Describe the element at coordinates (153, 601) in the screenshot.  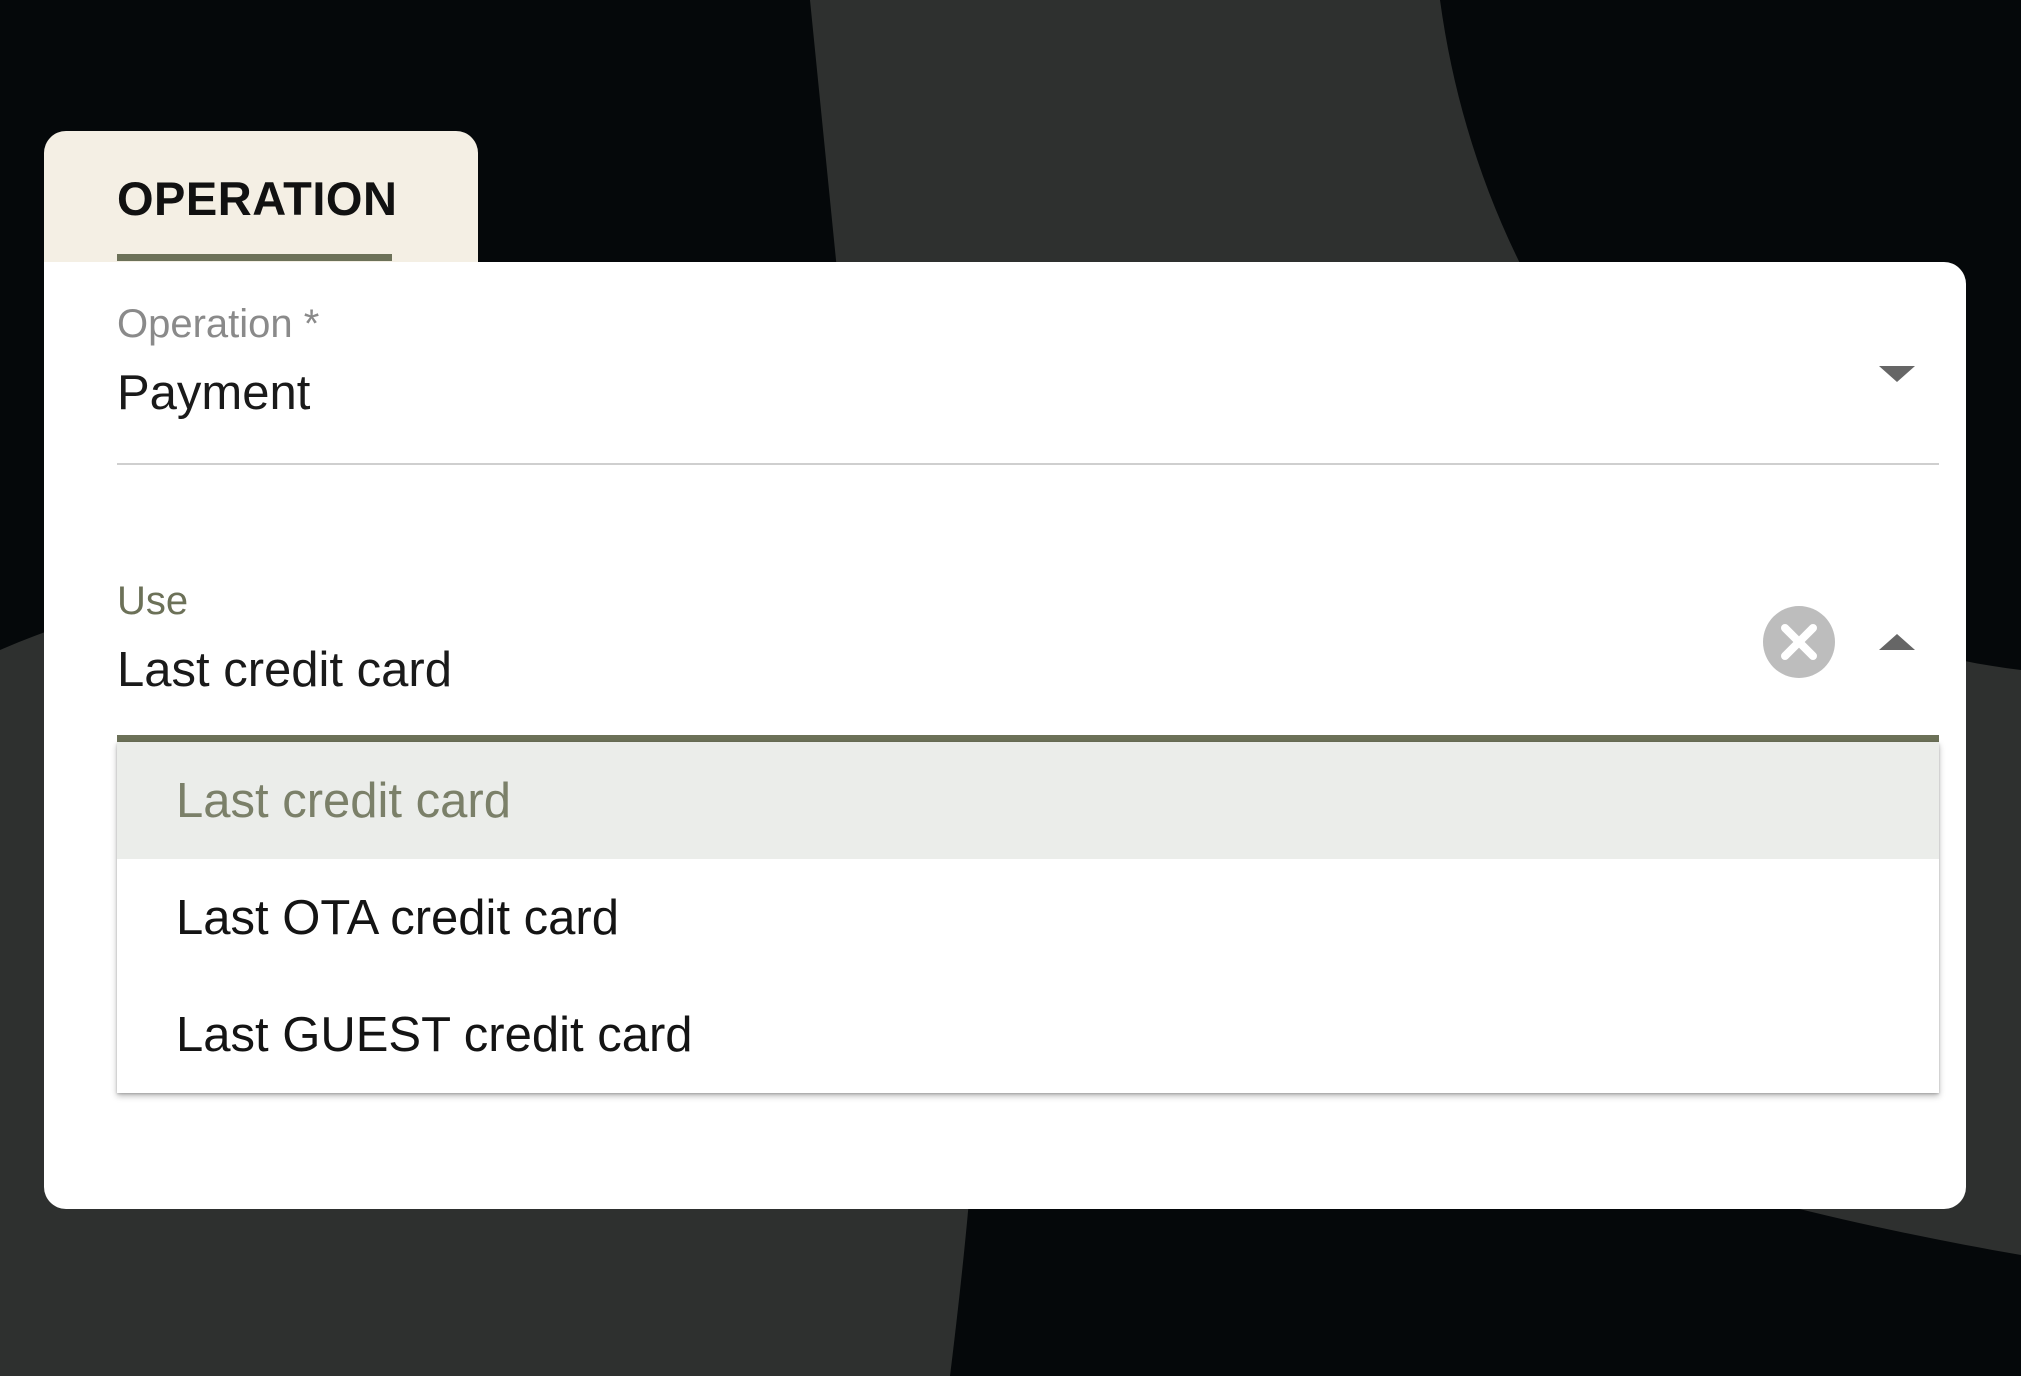
I see `use-label: Use` at that location.